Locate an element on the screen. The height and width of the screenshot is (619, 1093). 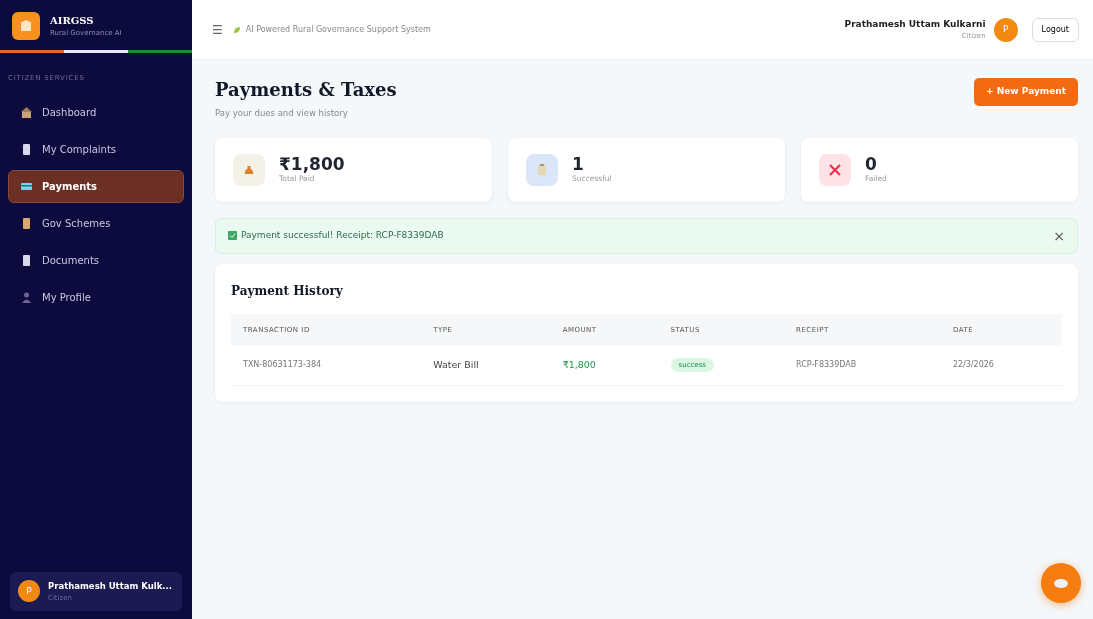
chat-button is located at coordinates (1061, 583).